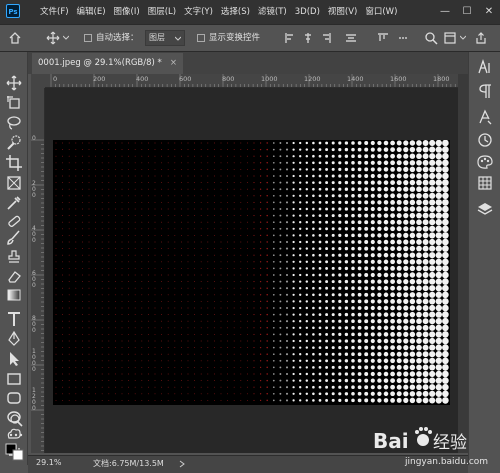  Describe the element at coordinates (165, 38) in the screenshot. I see `auto-select-target-dropdown: 图层` at that location.